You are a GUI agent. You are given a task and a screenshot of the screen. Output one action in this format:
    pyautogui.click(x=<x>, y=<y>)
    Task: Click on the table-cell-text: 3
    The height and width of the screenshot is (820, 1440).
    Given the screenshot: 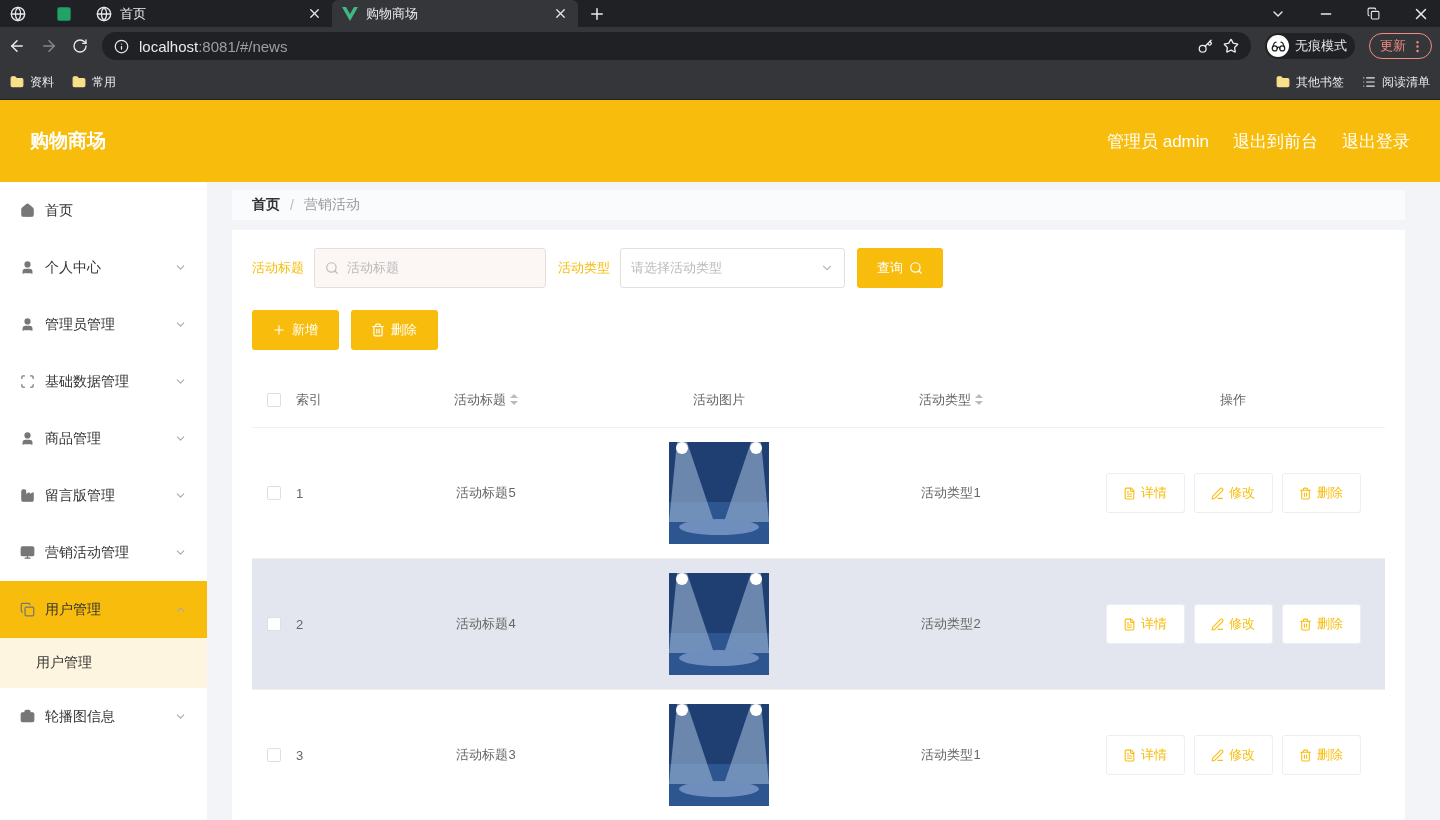 What is the action you would take?
    pyautogui.click(x=300, y=755)
    